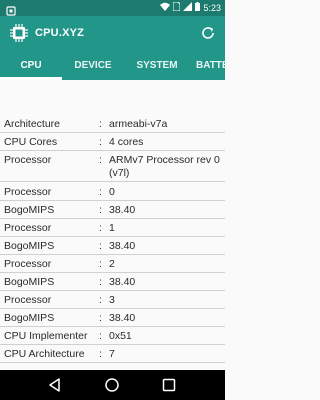 Image resolution: width=320 pixels, height=400 pixels. What do you see at coordinates (126, 142) in the screenshot?
I see `info-value: 4 cores` at bounding box center [126, 142].